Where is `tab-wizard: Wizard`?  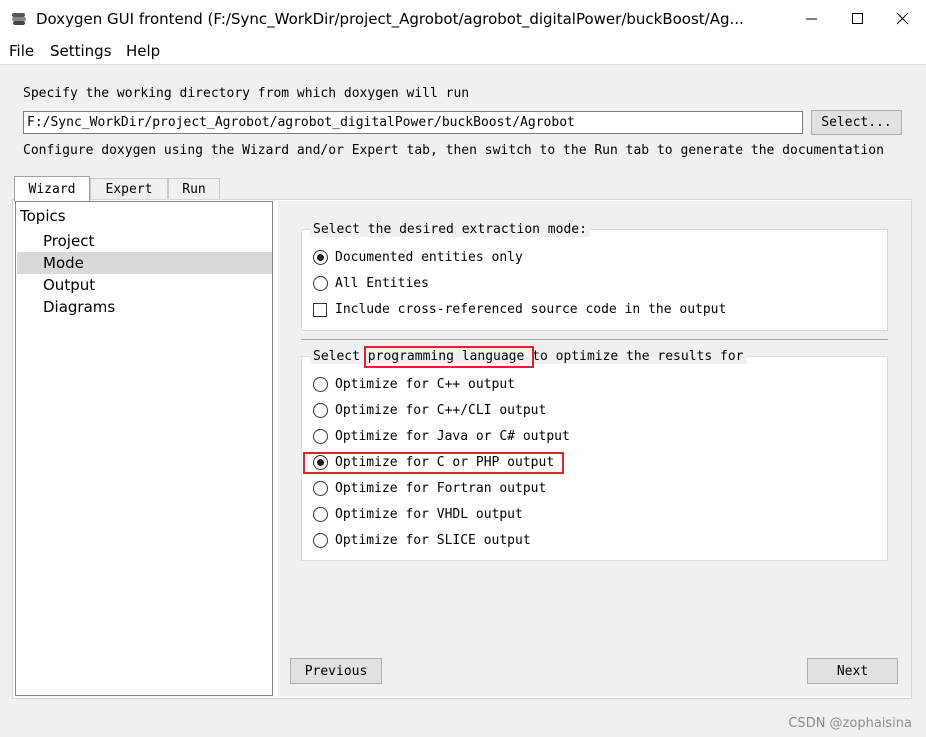
tab-wizard: Wizard is located at coordinates (52, 188).